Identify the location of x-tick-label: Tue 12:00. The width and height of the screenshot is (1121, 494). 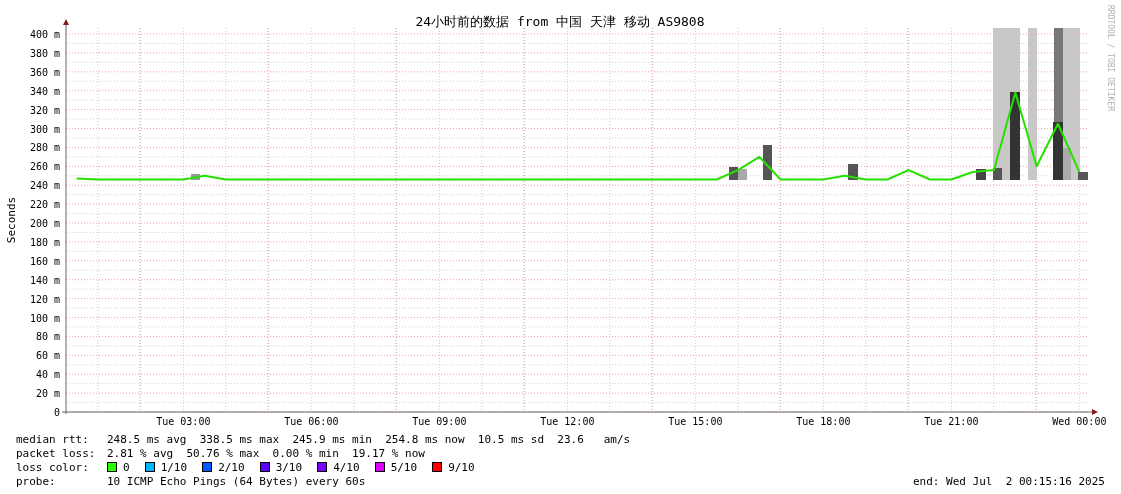
(567, 421).